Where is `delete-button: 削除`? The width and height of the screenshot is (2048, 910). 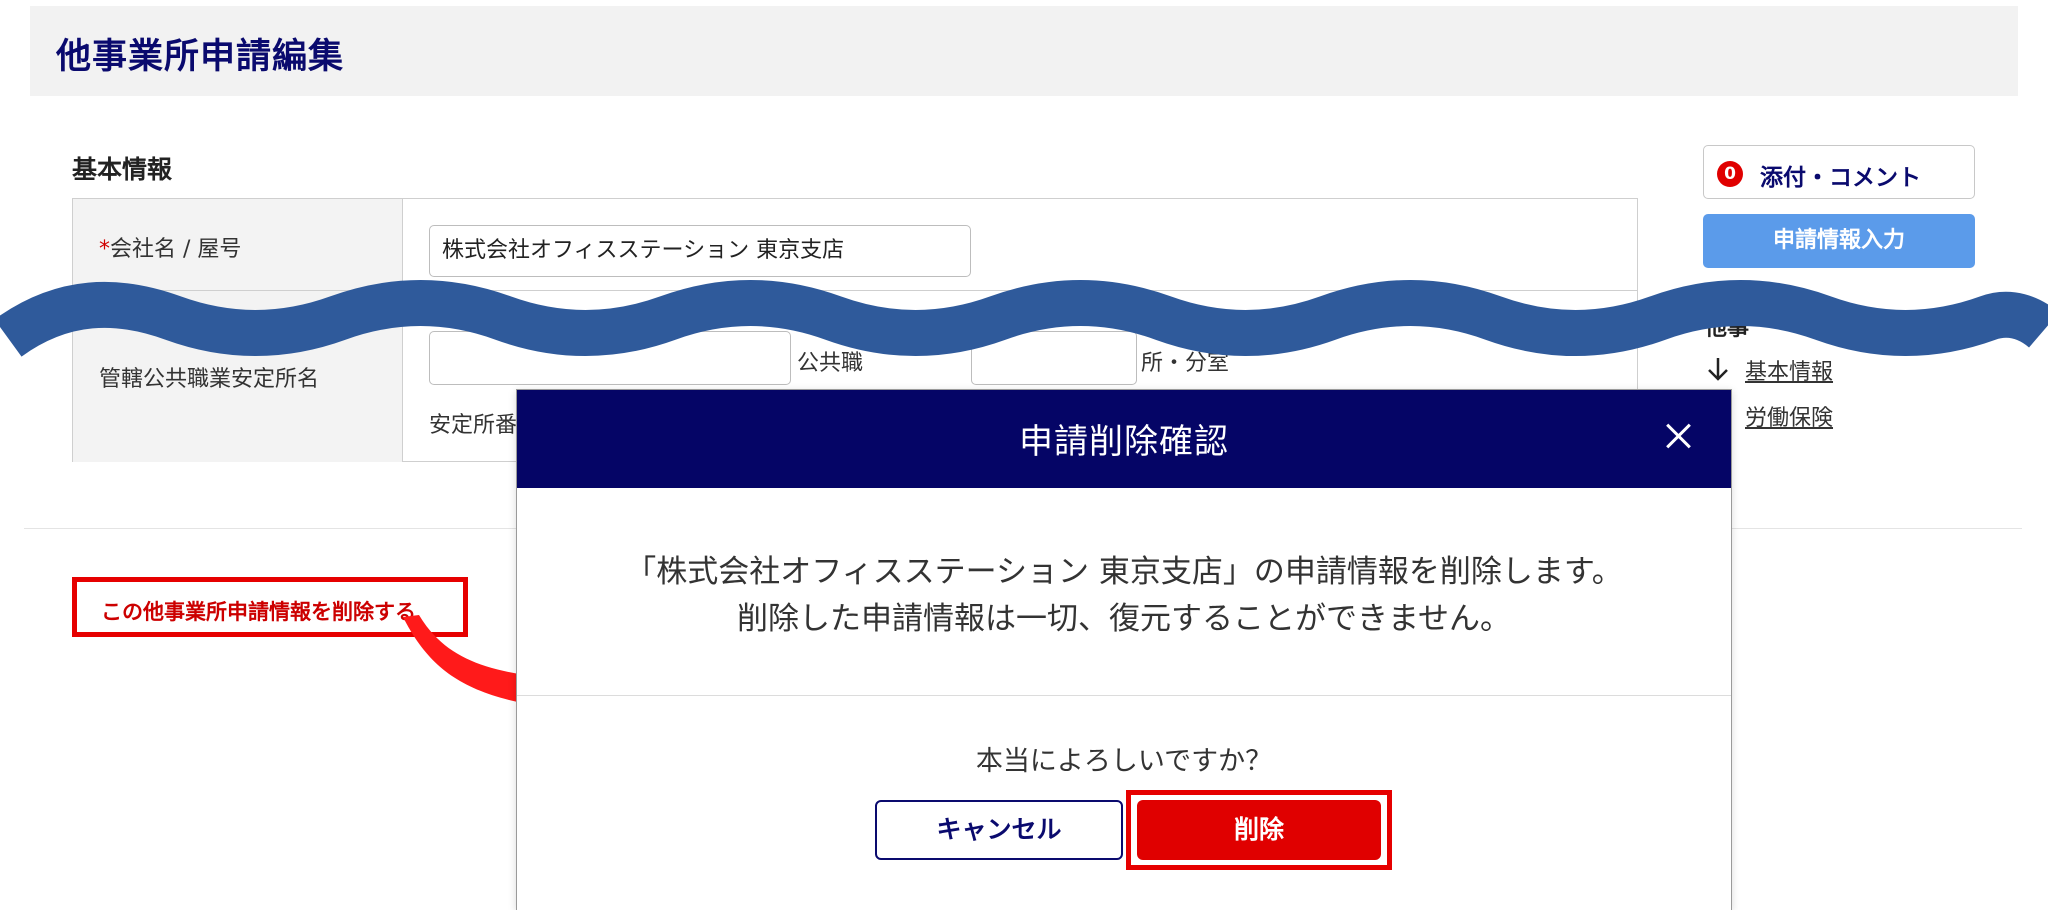 delete-button: 削除 is located at coordinates (1259, 830).